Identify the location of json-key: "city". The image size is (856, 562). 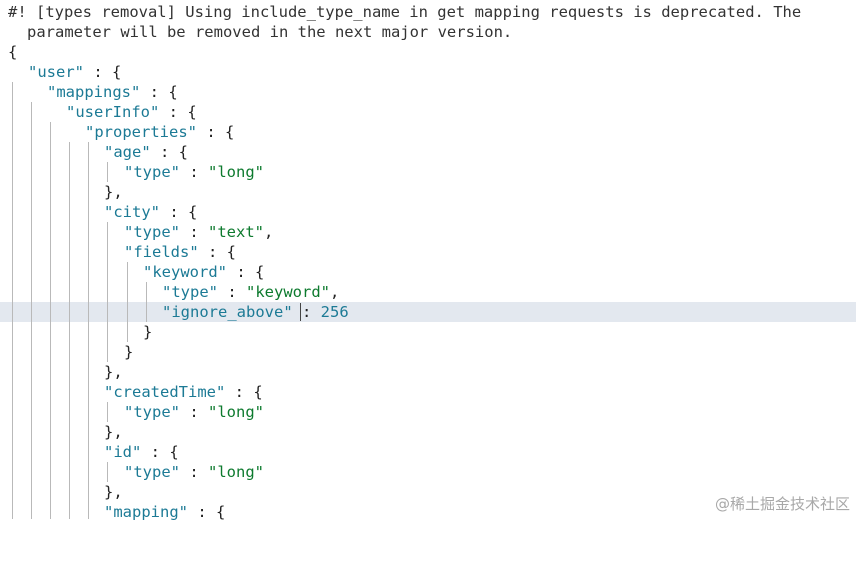
(132, 212).